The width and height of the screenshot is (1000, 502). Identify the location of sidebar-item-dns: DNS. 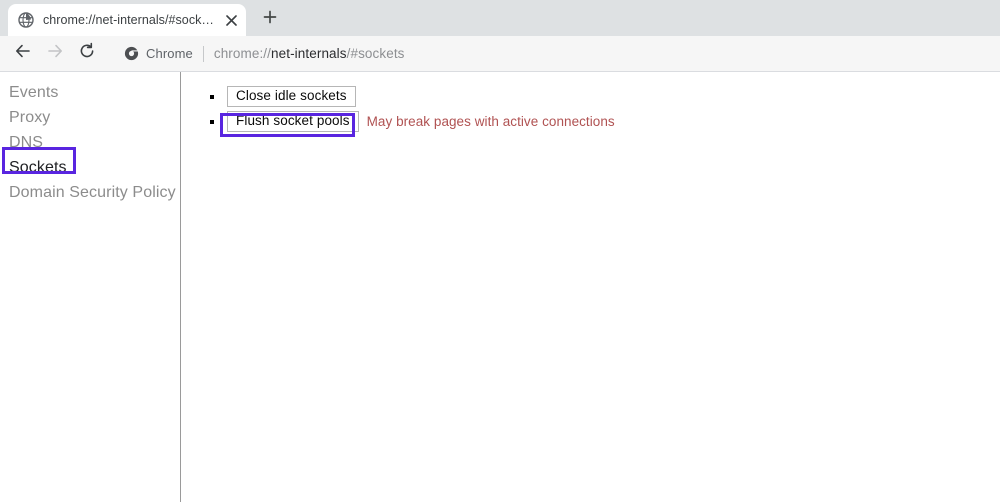
(90, 142).